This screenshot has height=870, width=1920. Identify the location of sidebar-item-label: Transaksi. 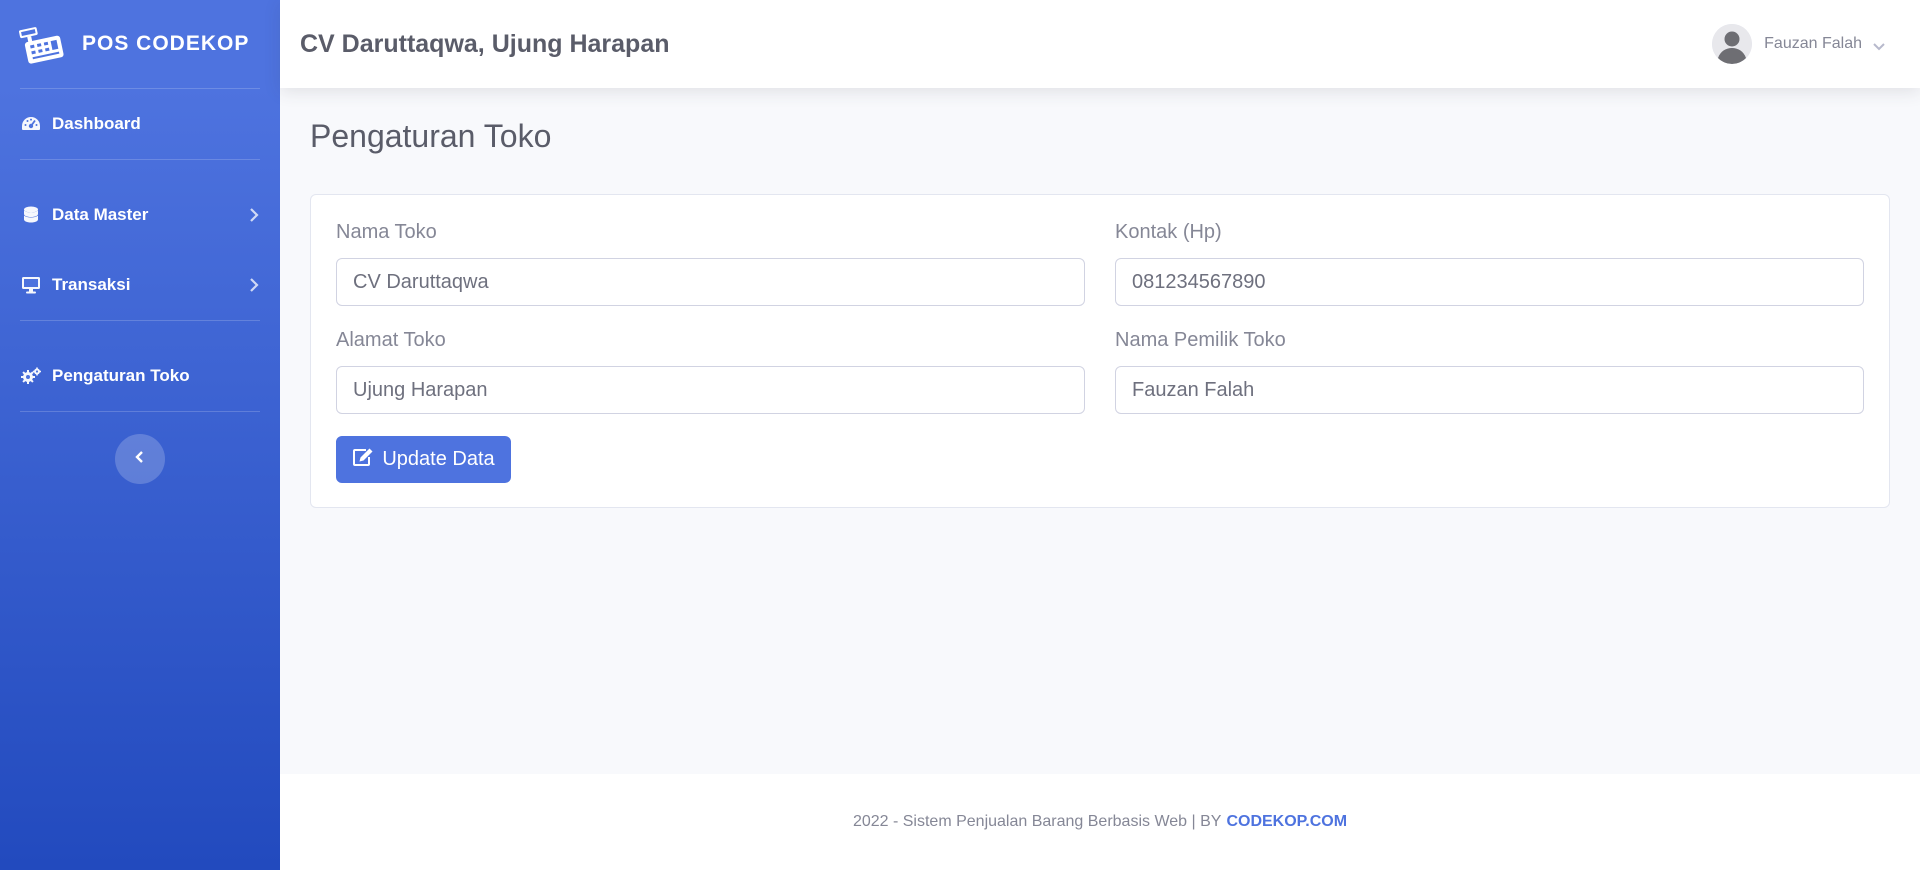
(91, 284).